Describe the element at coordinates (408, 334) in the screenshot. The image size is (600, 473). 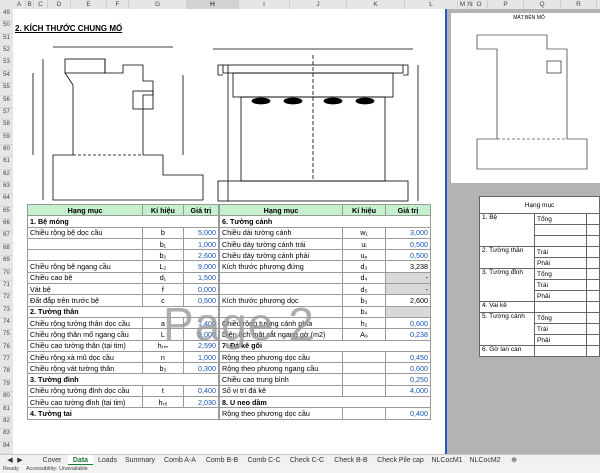
I see `item-value: 0,238` at that location.